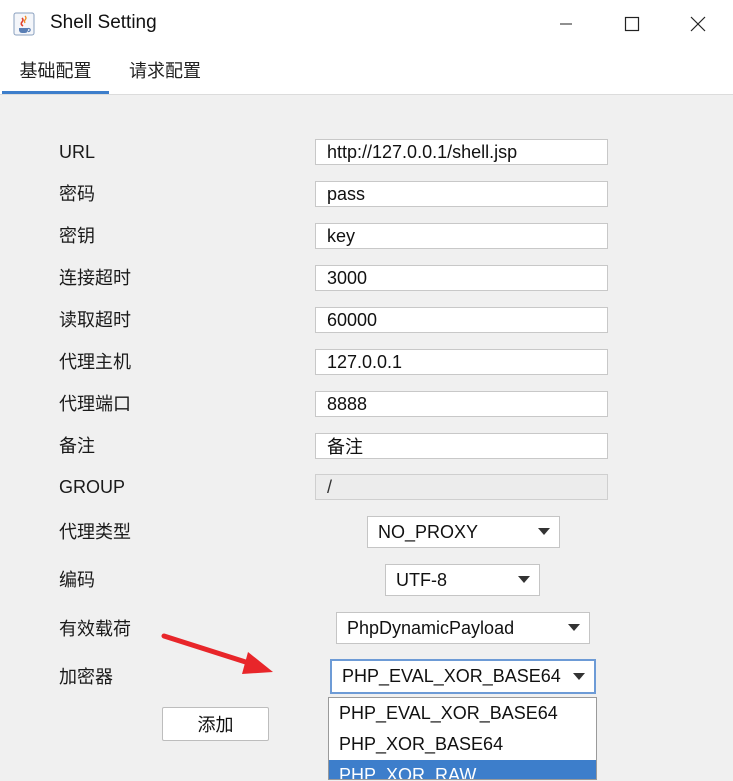 The width and height of the screenshot is (733, 781). I want to click on tab-basic-config: 基础配置, so click(55, 71).